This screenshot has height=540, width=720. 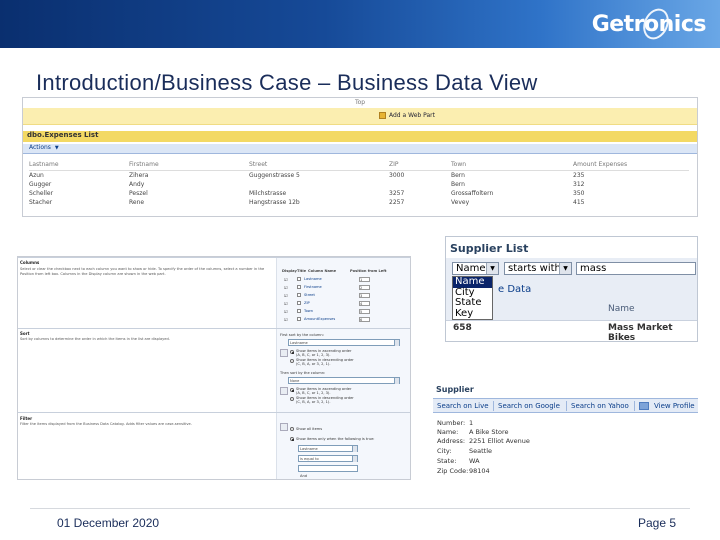 I want to click on section-title: Sort, so click(x=25, y=333).